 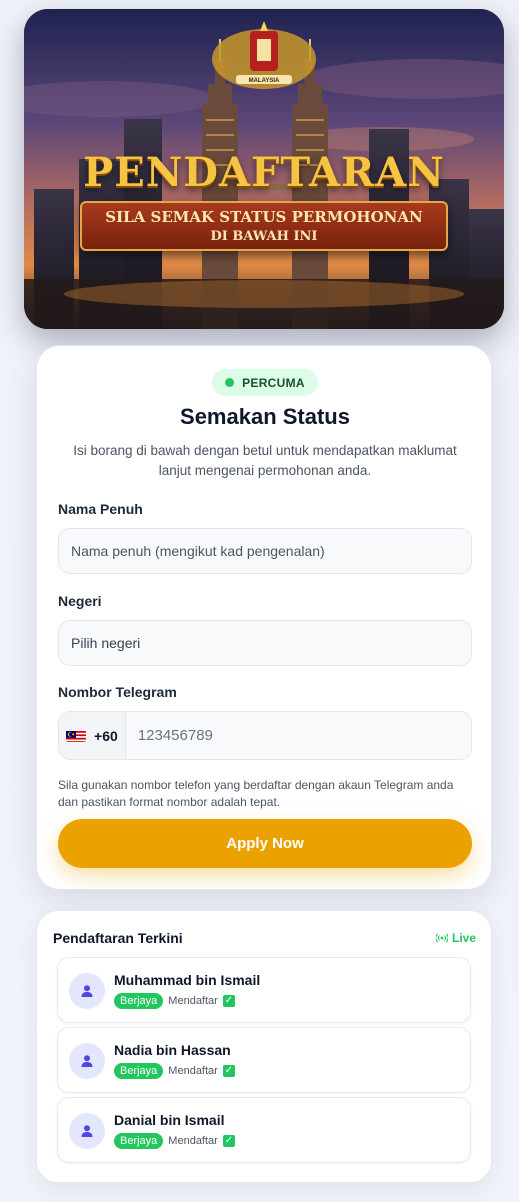 What do you see at coordinates (265, 643) in the screenshot?
I see `state-select: Pilih negeri` at bounding box center [265, 643].